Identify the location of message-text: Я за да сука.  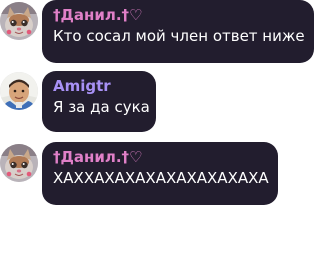
(101, 107).